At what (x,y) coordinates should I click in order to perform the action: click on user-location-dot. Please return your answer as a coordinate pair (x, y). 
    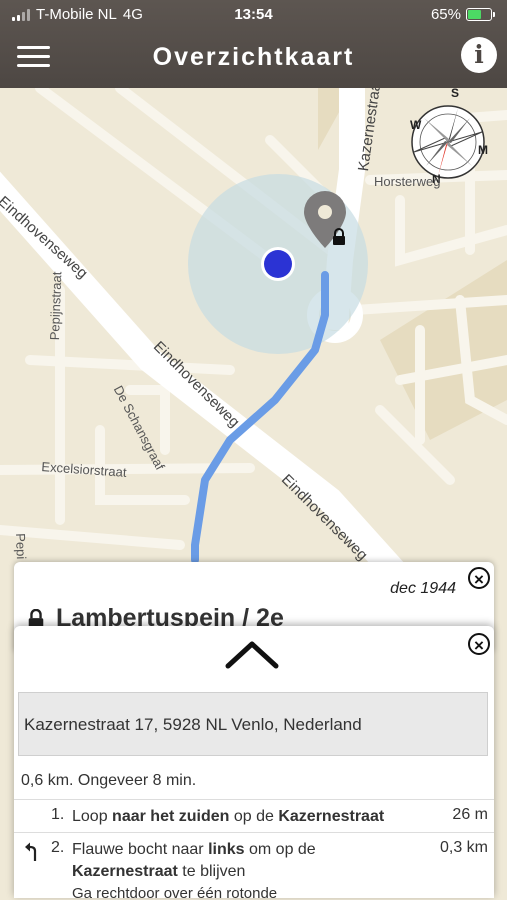
    Looking at the image, I should click on (278, 264).